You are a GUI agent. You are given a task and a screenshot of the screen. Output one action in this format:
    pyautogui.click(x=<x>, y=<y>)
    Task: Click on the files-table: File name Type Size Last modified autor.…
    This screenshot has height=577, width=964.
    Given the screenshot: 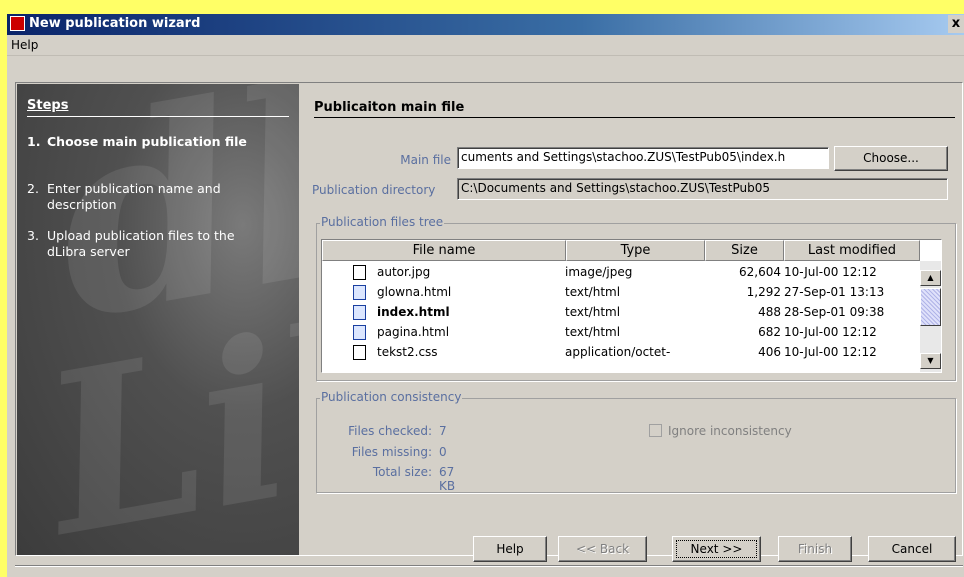 What is the action you would take?
    pyautogui.click(x=631, y=306)
    